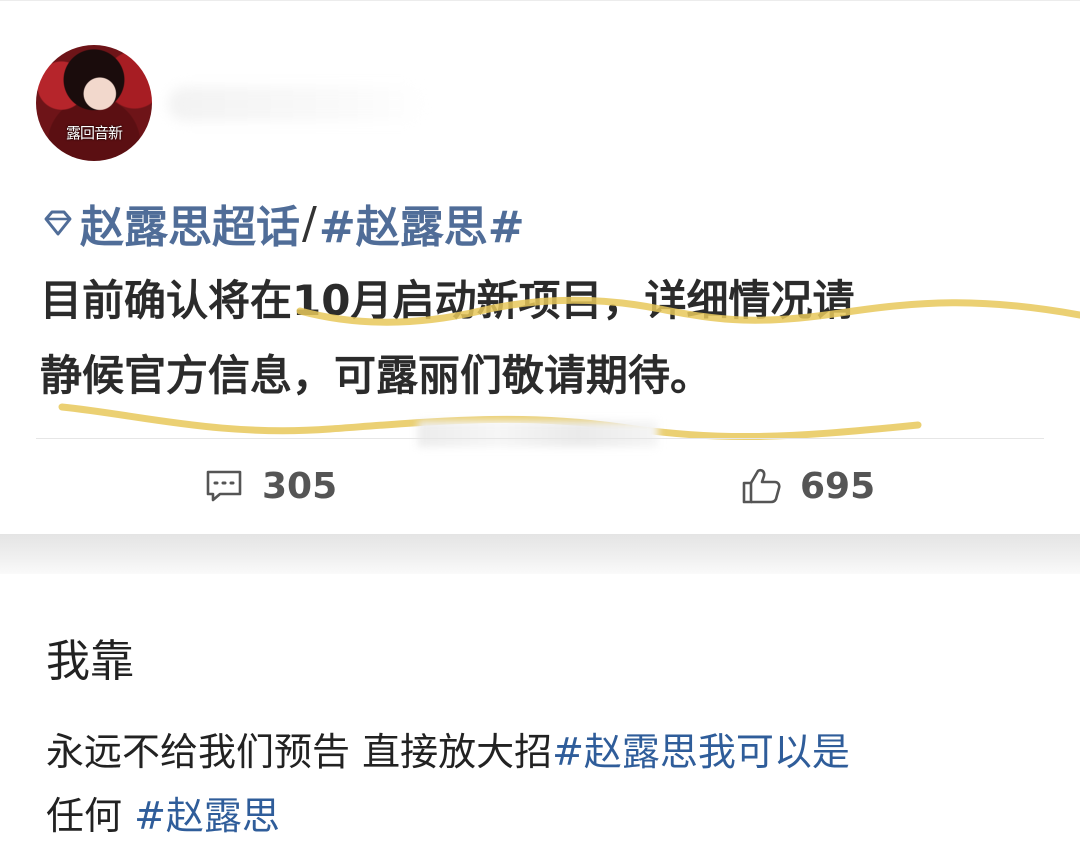 The width and height of the screenshot is (1080, 864). I want to click on comment-icon, so click(224, 486).